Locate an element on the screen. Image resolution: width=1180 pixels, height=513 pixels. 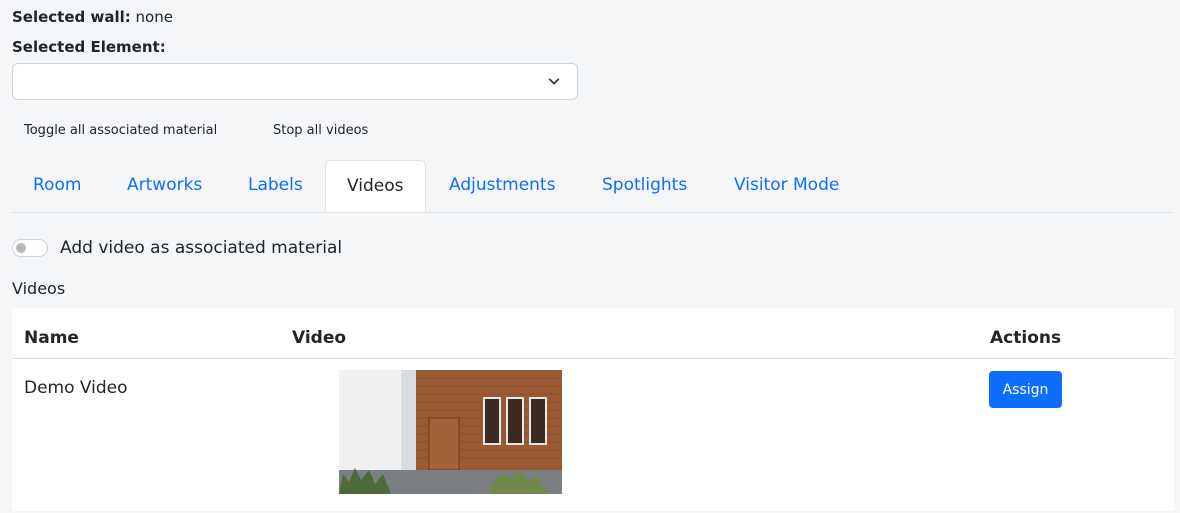
associated-material-switch is located at coordinates (30, 248).